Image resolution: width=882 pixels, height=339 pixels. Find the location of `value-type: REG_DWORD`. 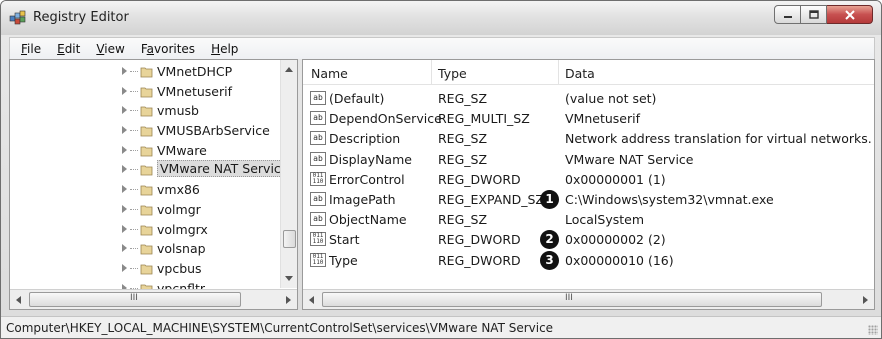

value-type: REG_DWORD is located at coordinates (479, 179).